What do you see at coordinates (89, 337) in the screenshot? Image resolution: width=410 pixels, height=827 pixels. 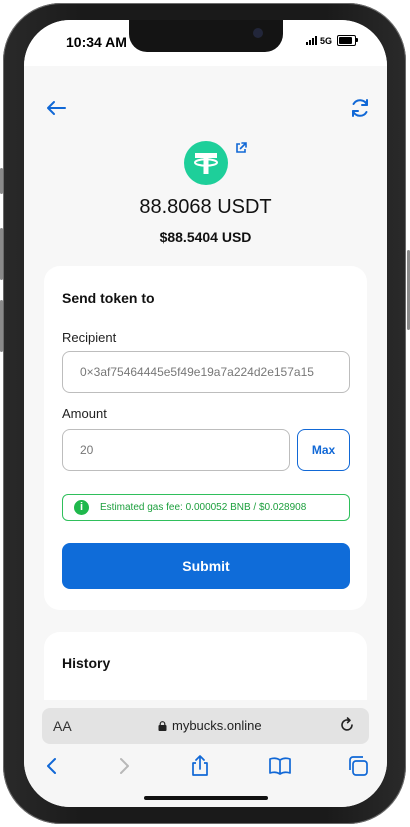 I see `recipient-label: Recipient` at bounding box center [89, 337].